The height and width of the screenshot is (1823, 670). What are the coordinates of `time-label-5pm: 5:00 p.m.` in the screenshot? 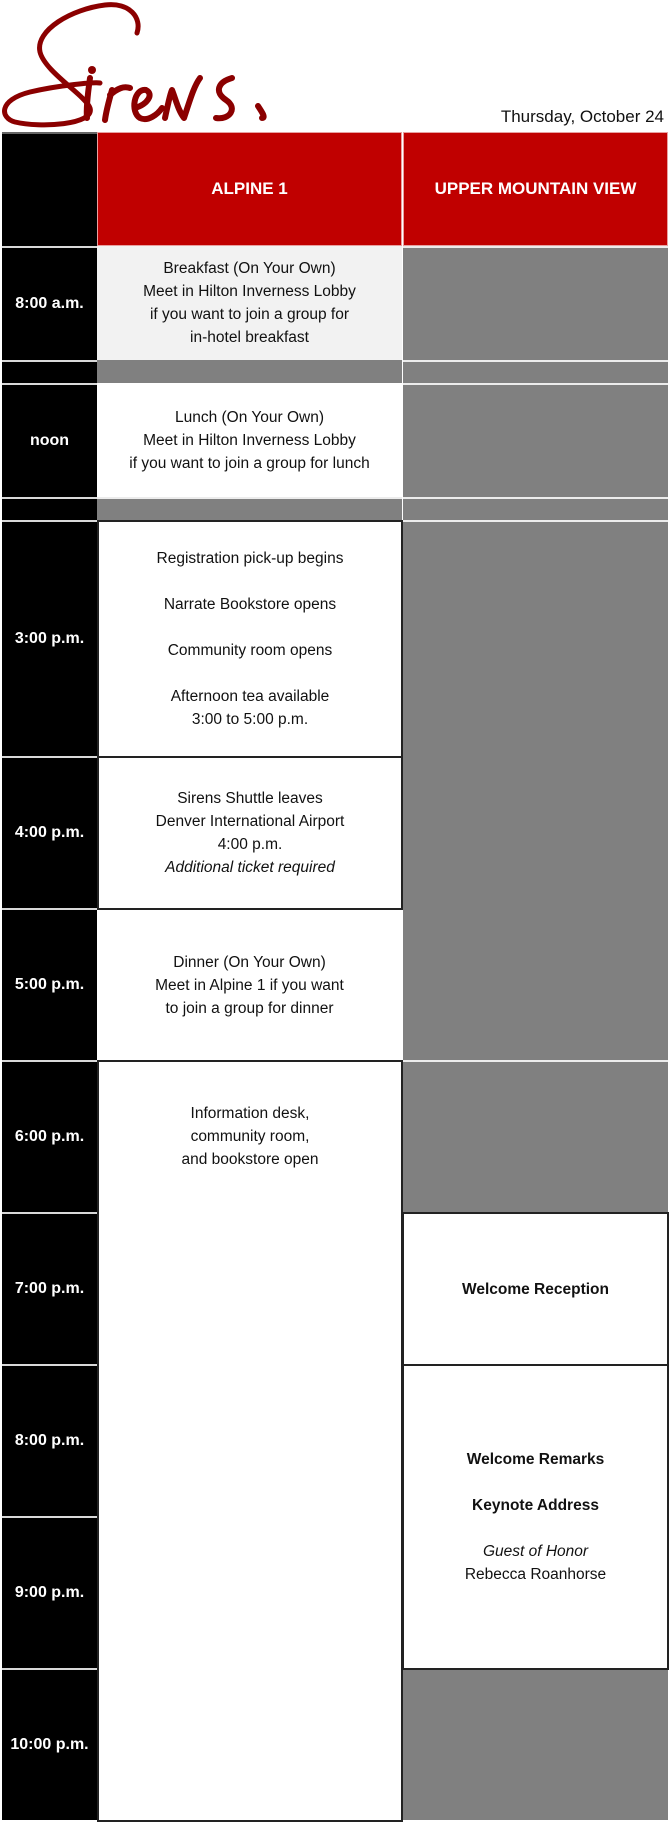 It's located at (49, 984).